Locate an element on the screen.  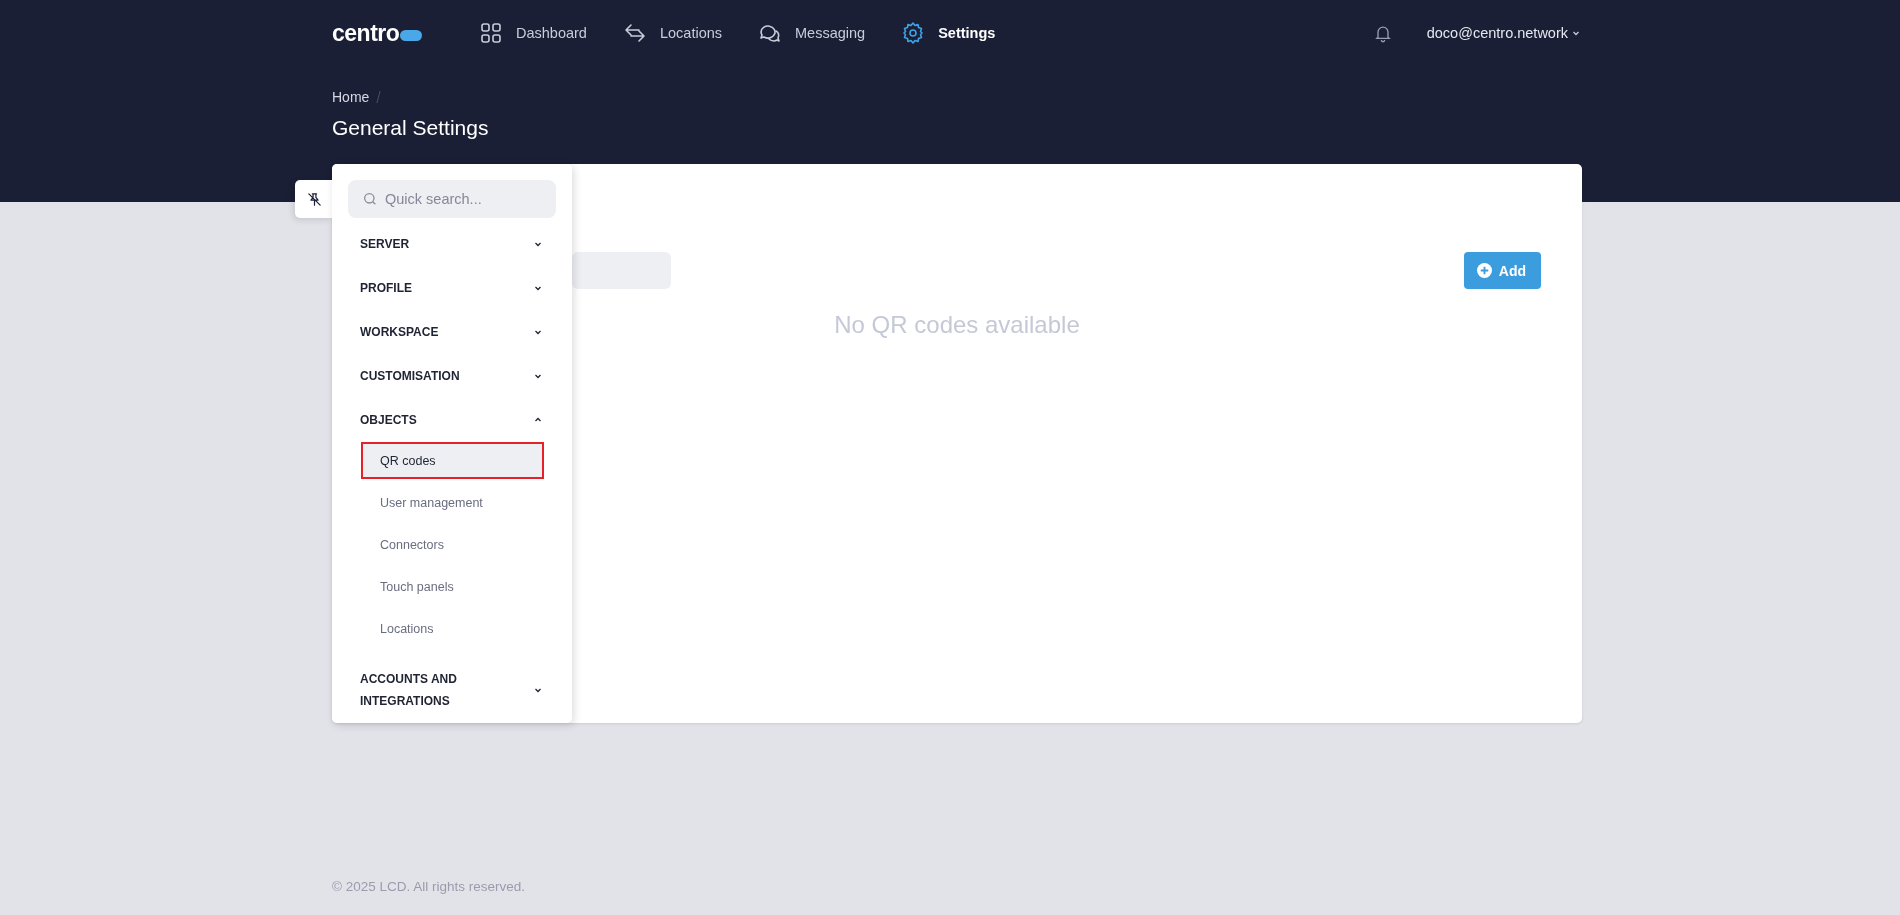
section-header: OBJECTS is located at coordinates (452, 420).